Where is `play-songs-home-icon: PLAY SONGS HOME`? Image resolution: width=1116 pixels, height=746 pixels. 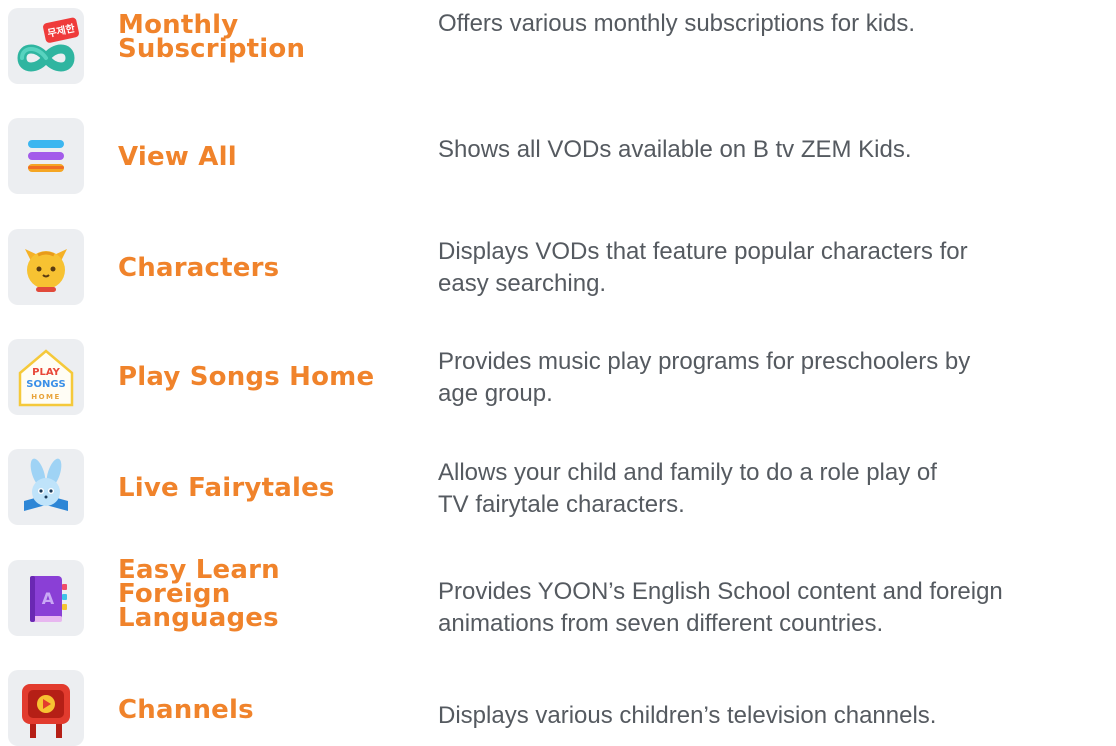 play-songs-home-icon: PLAY SONGS HOME is located at coordinates (46, 377).